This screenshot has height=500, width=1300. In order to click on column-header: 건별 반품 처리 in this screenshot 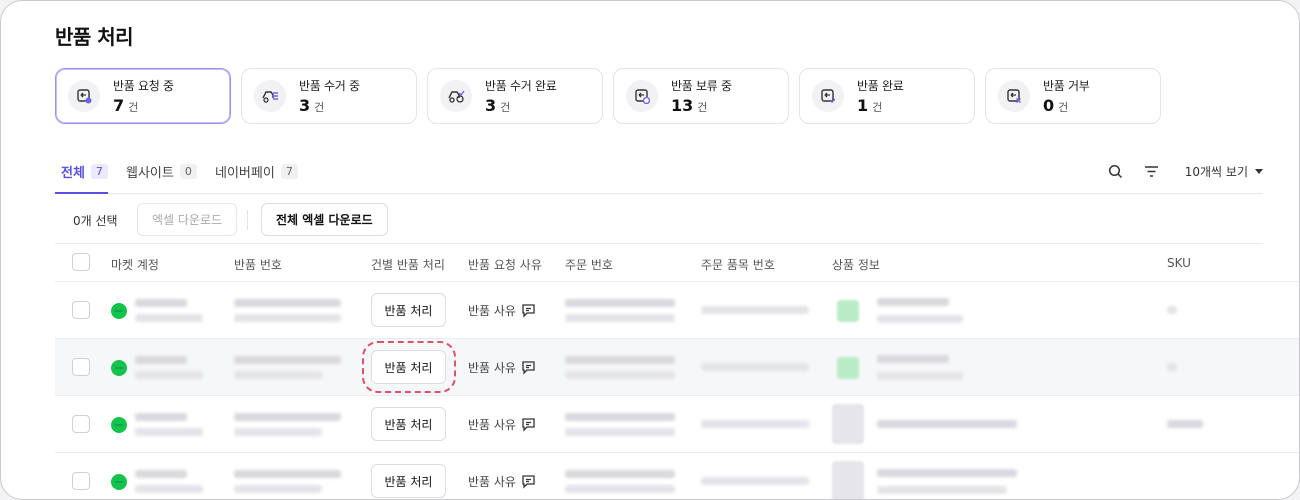, I will do `click(408, 265)`.